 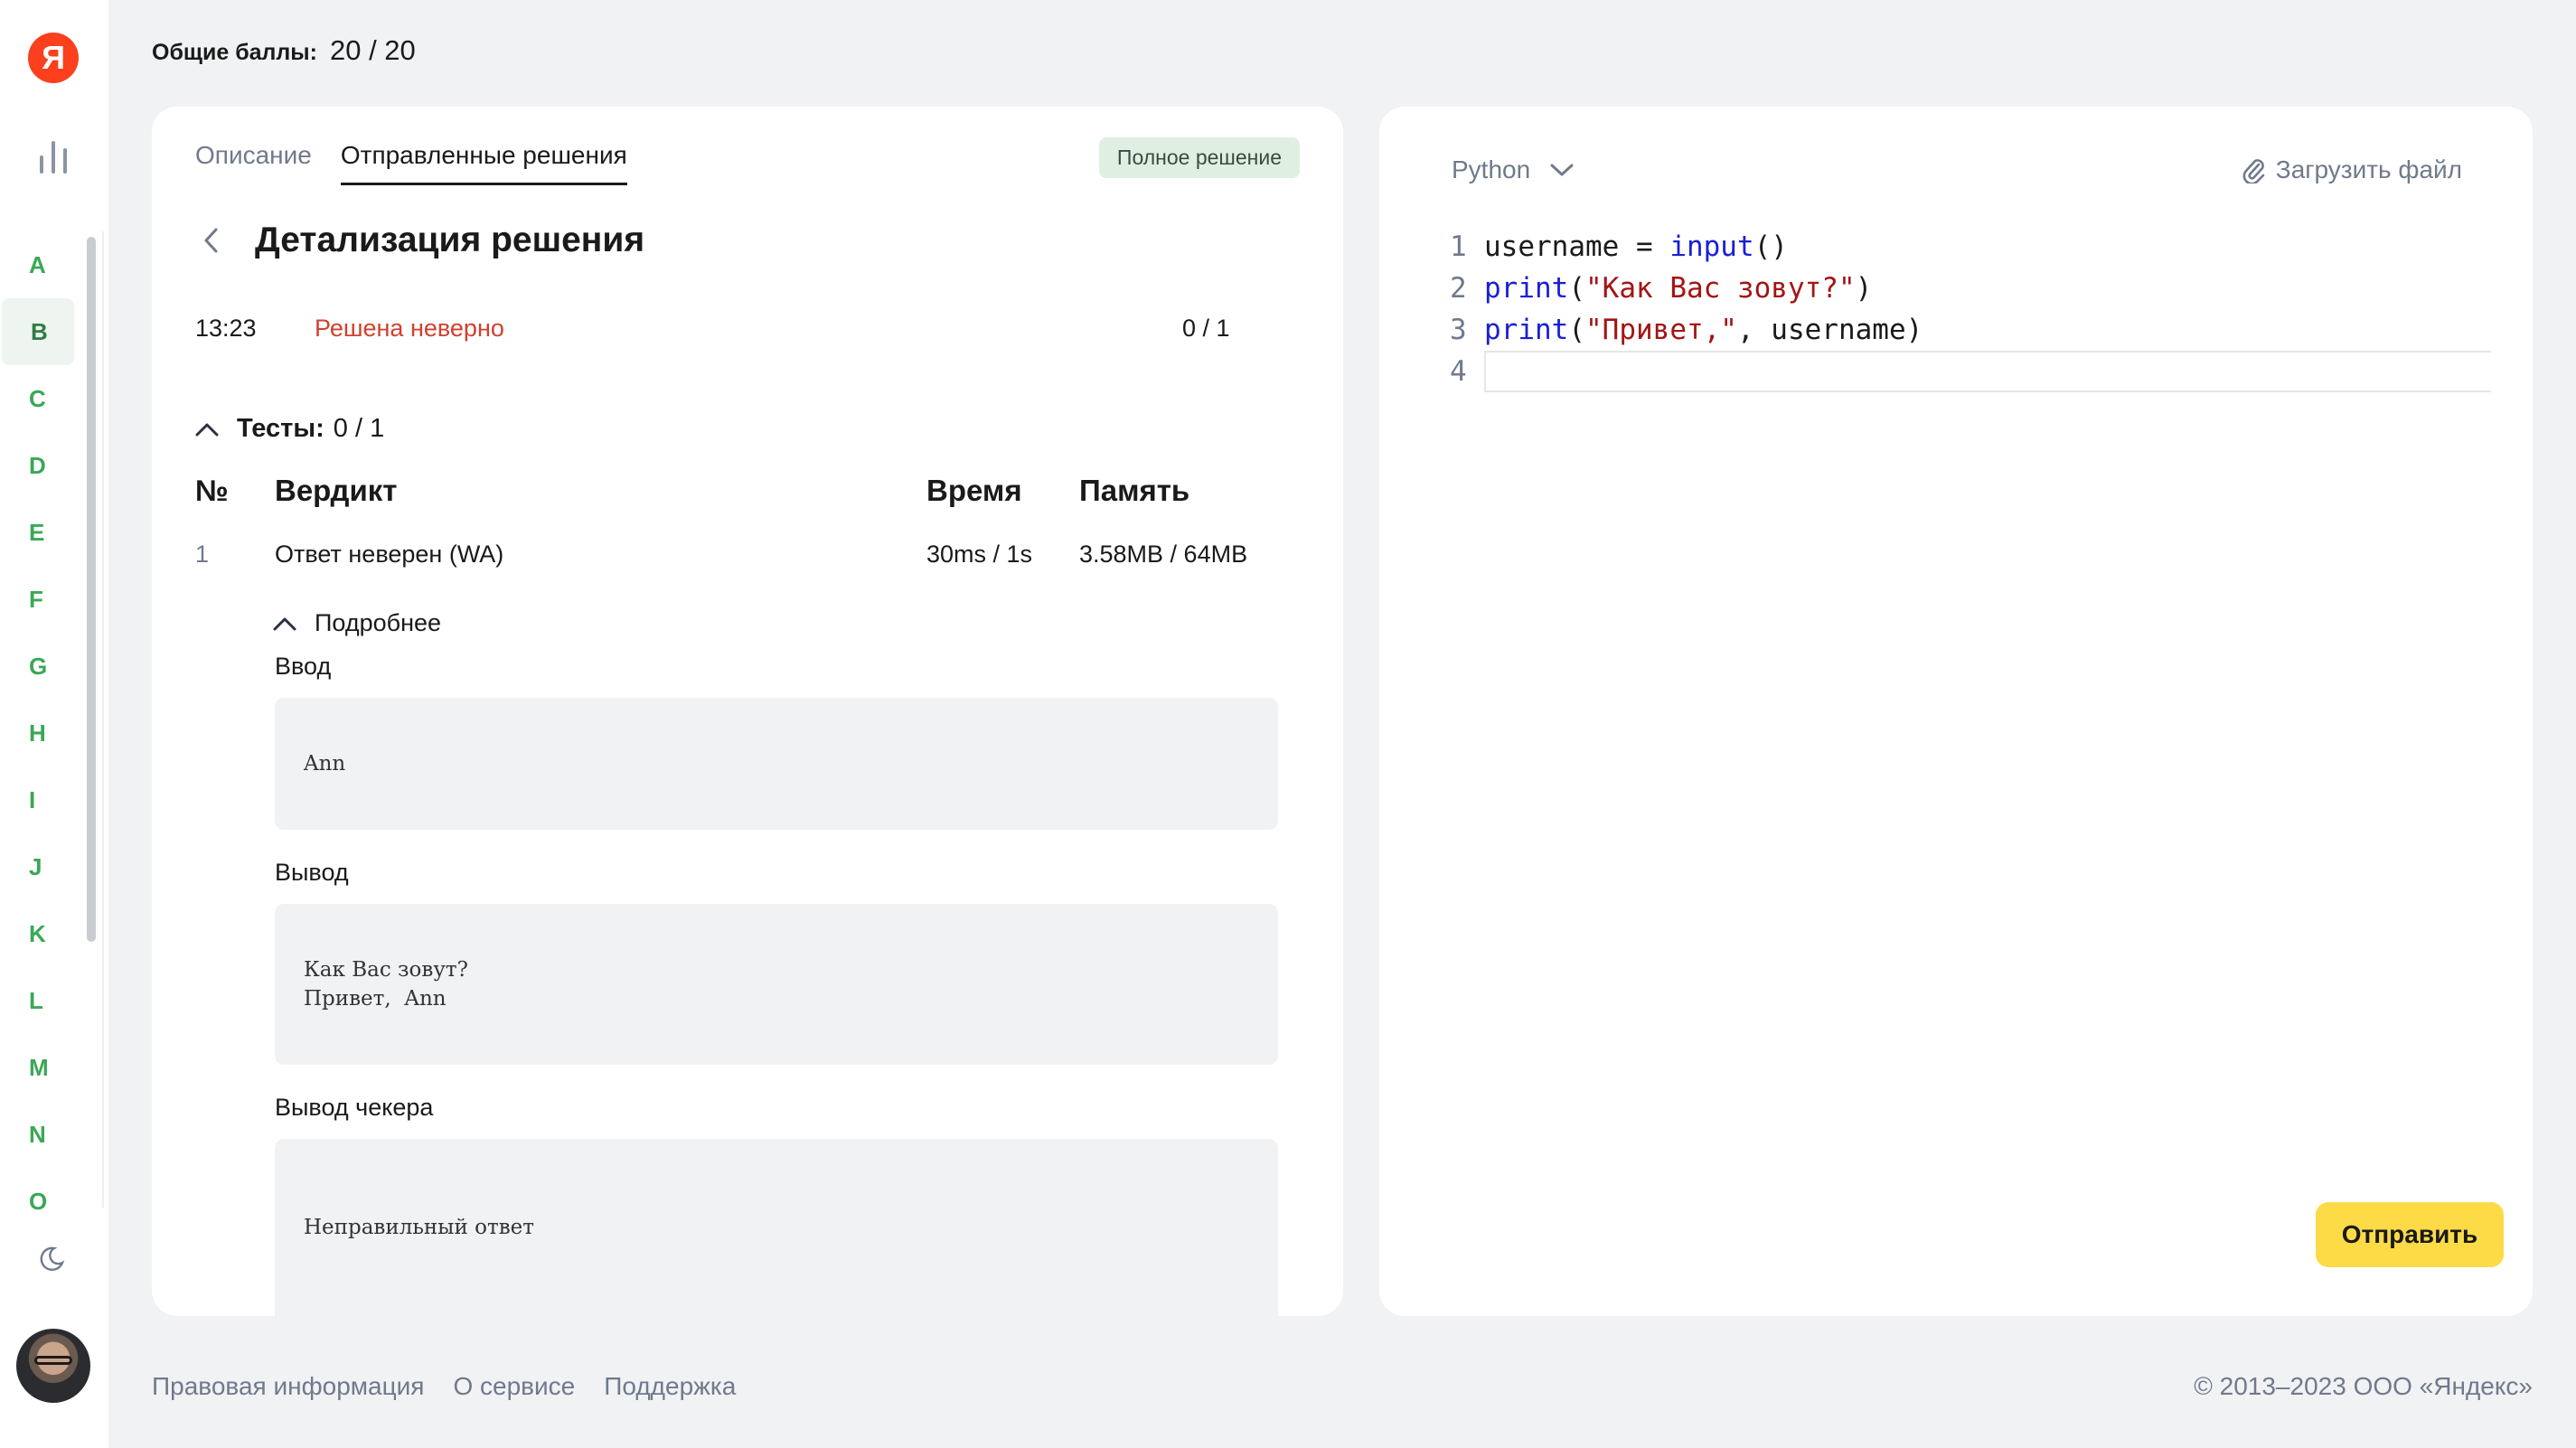 I want to click on problem-tab-h: H, so click(x=39, y=733).